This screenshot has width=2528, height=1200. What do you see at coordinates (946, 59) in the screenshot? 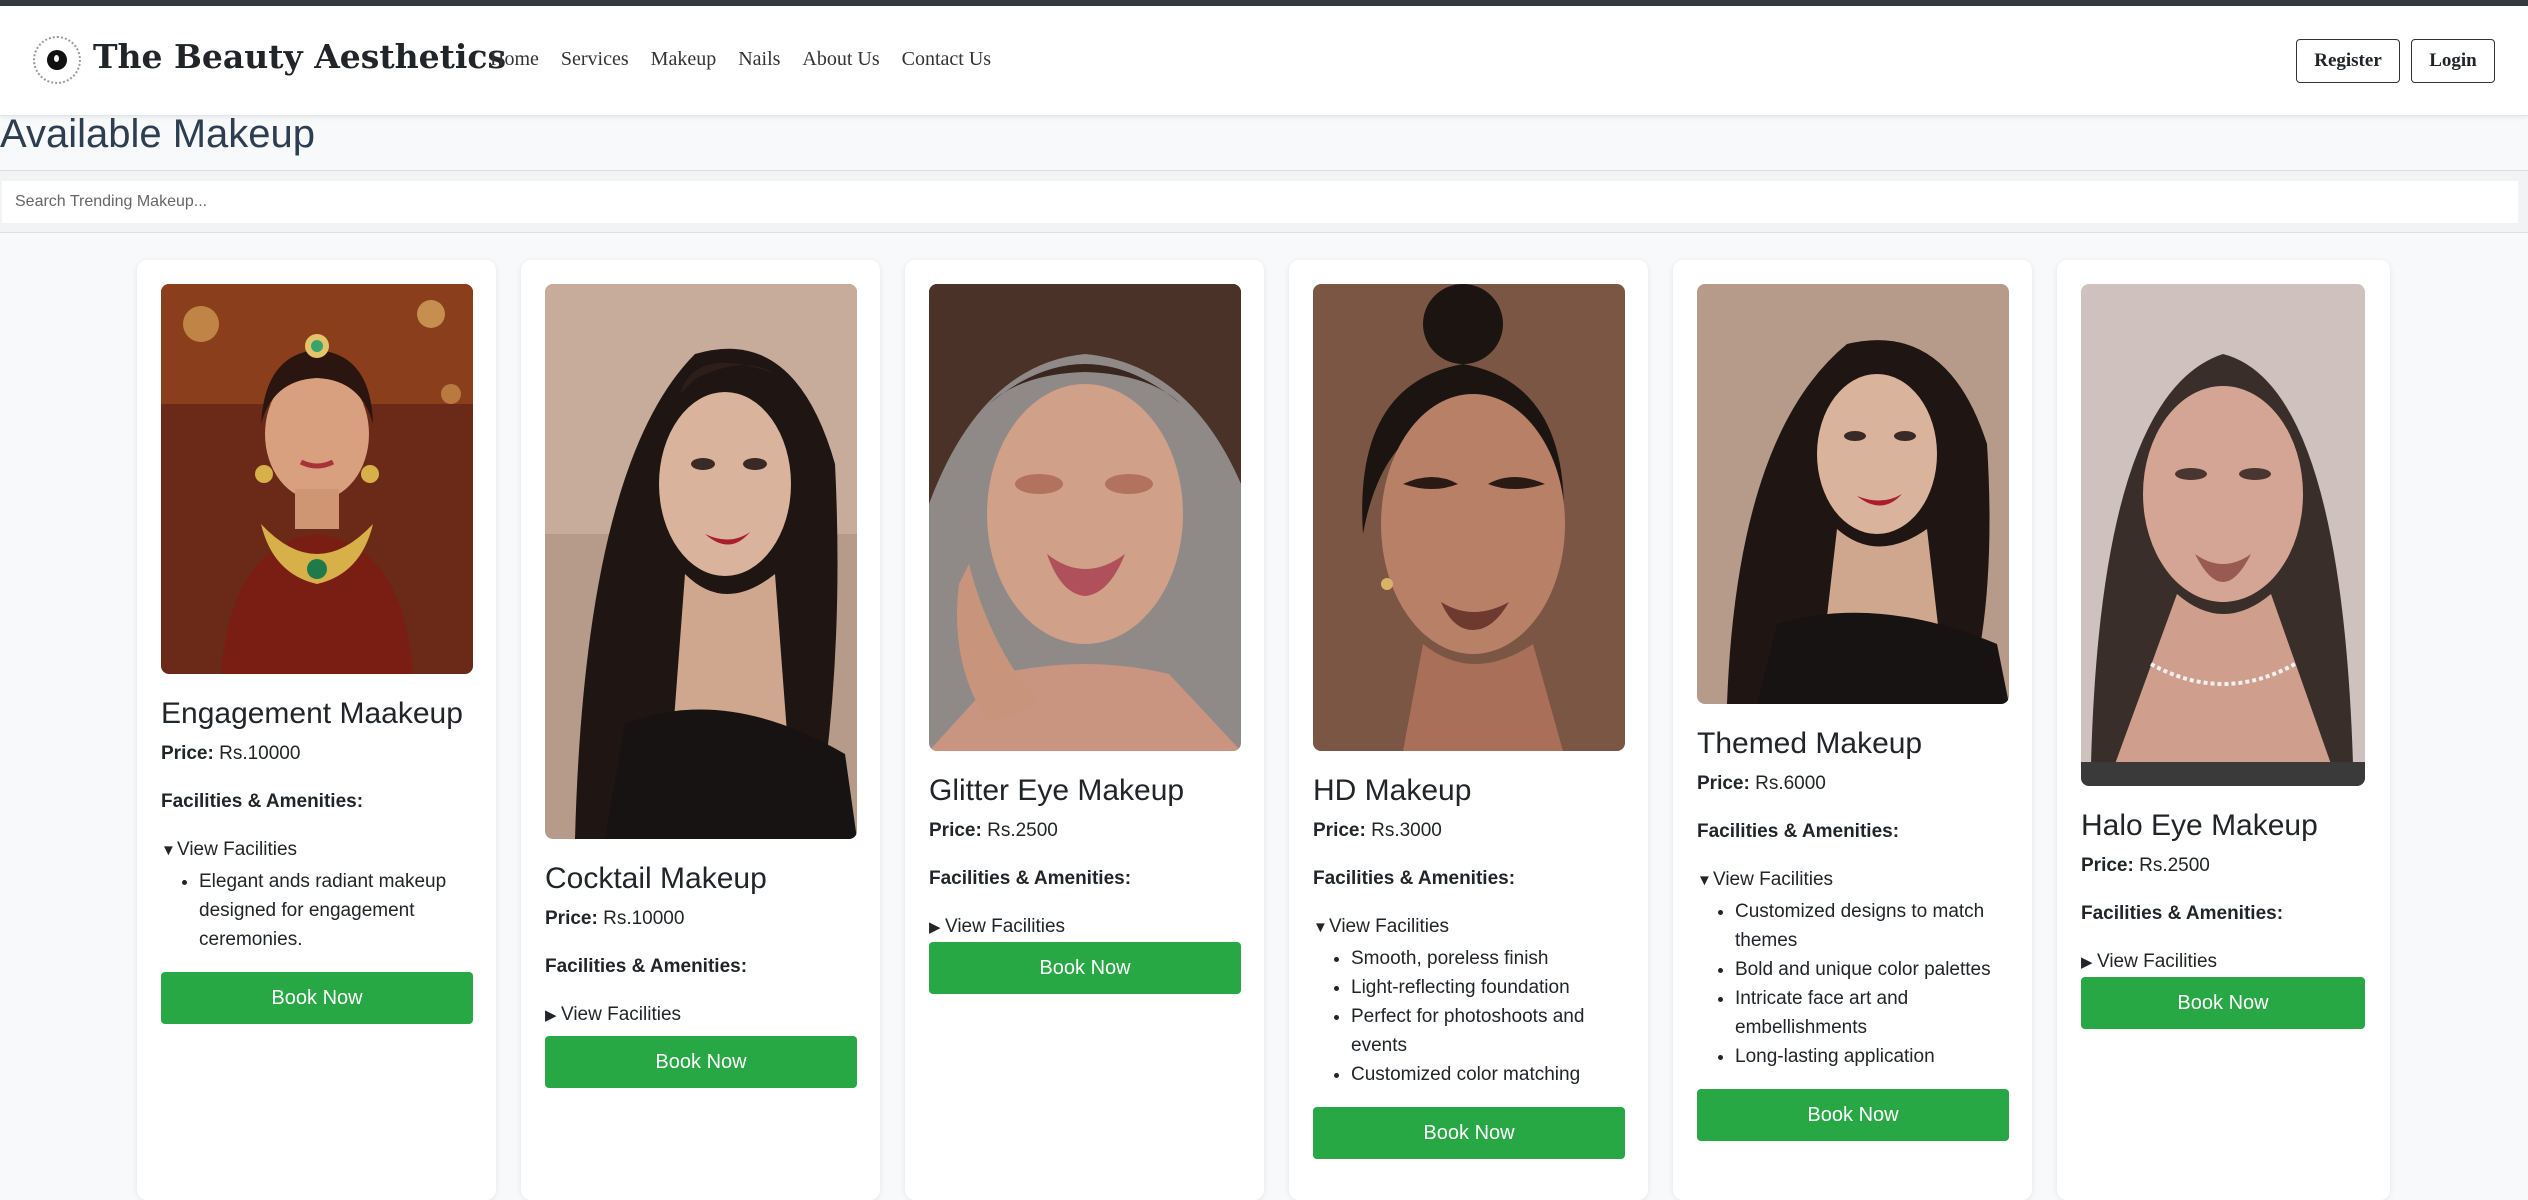
I see `nav-contact-us: Contact Us` at bounding box center [946, 59].